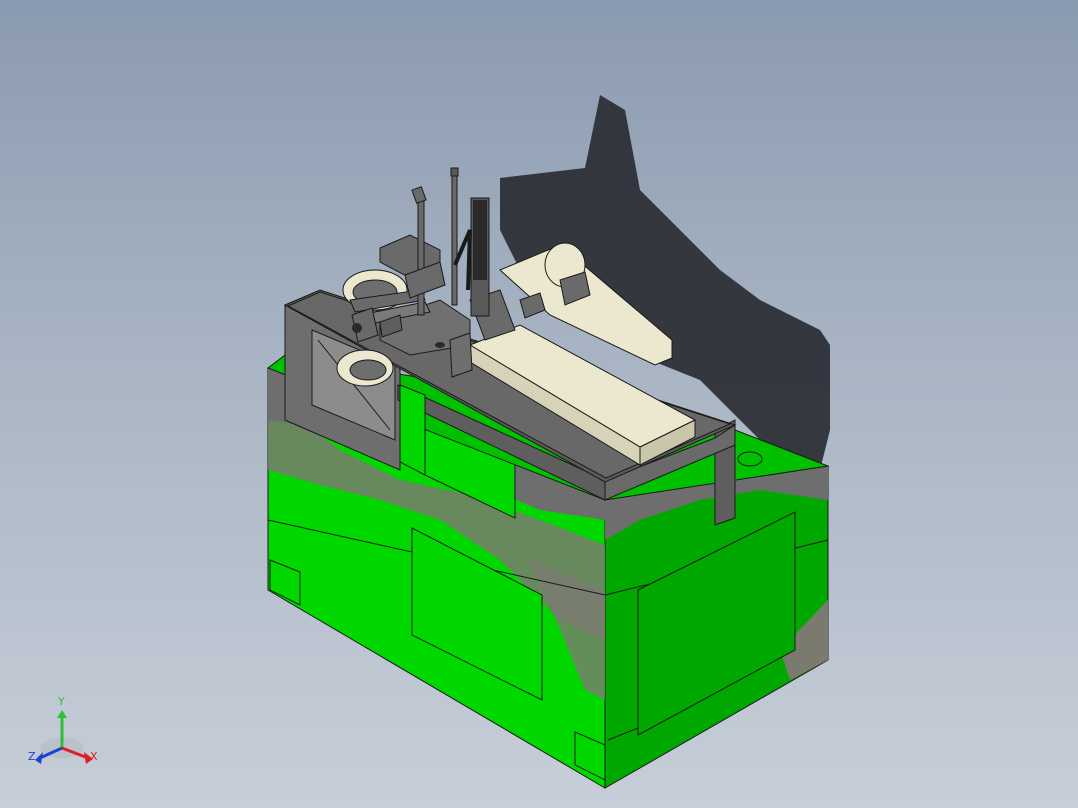 The height and width of the screenshot is (808, 1078). I want to click on z-axis-arrow-icon, so click(39, 758).